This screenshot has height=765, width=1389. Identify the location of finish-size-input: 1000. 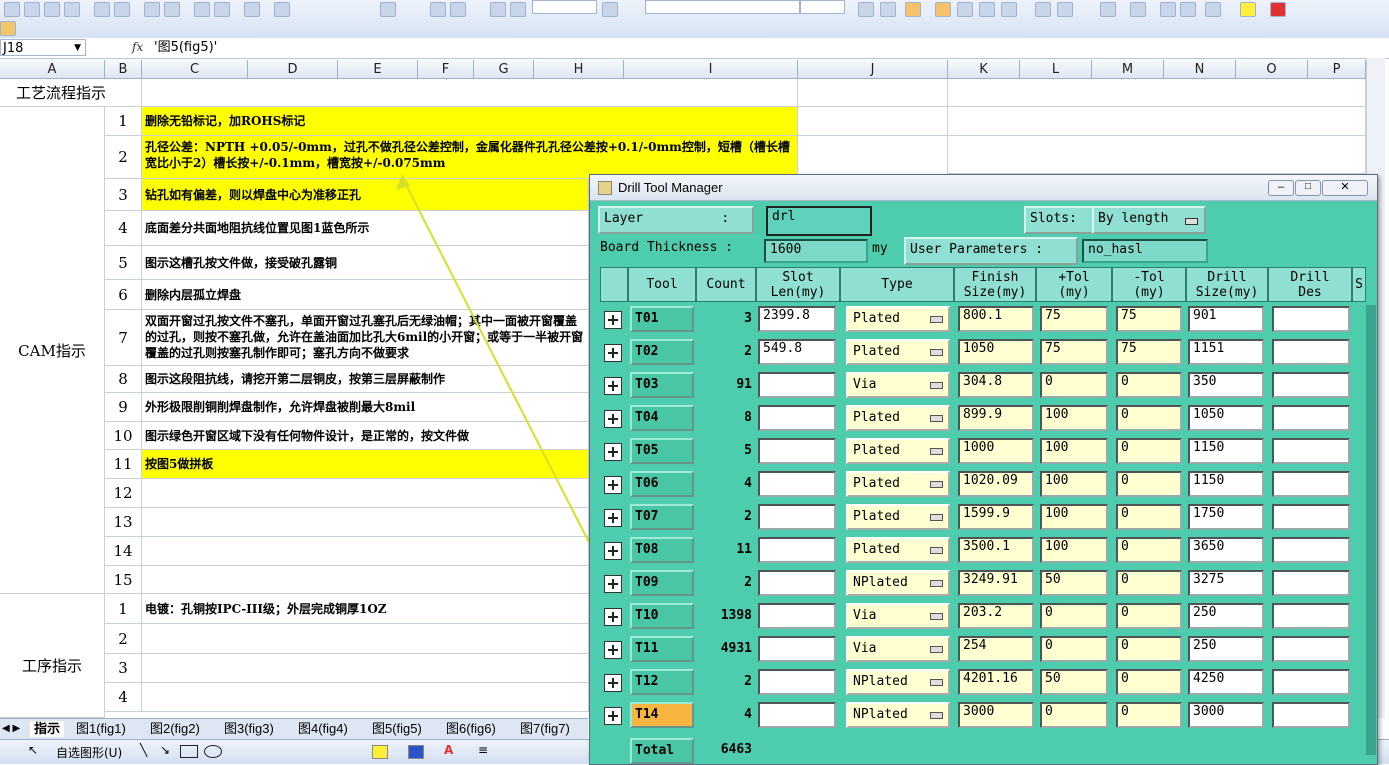
(996, 451).